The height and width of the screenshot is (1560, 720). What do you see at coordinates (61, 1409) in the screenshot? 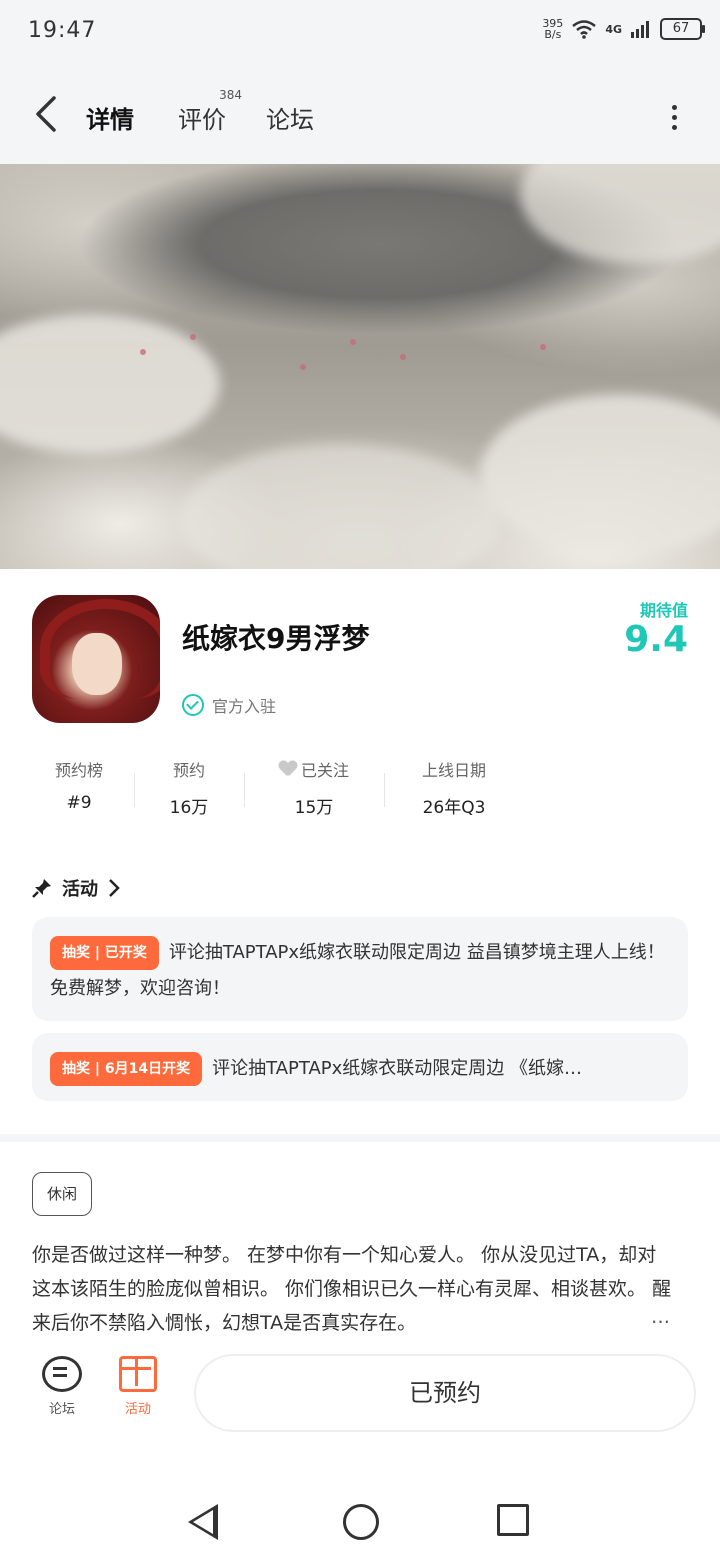
I see `forum-button-label: 论坛` at bounding box center [61, 1409].